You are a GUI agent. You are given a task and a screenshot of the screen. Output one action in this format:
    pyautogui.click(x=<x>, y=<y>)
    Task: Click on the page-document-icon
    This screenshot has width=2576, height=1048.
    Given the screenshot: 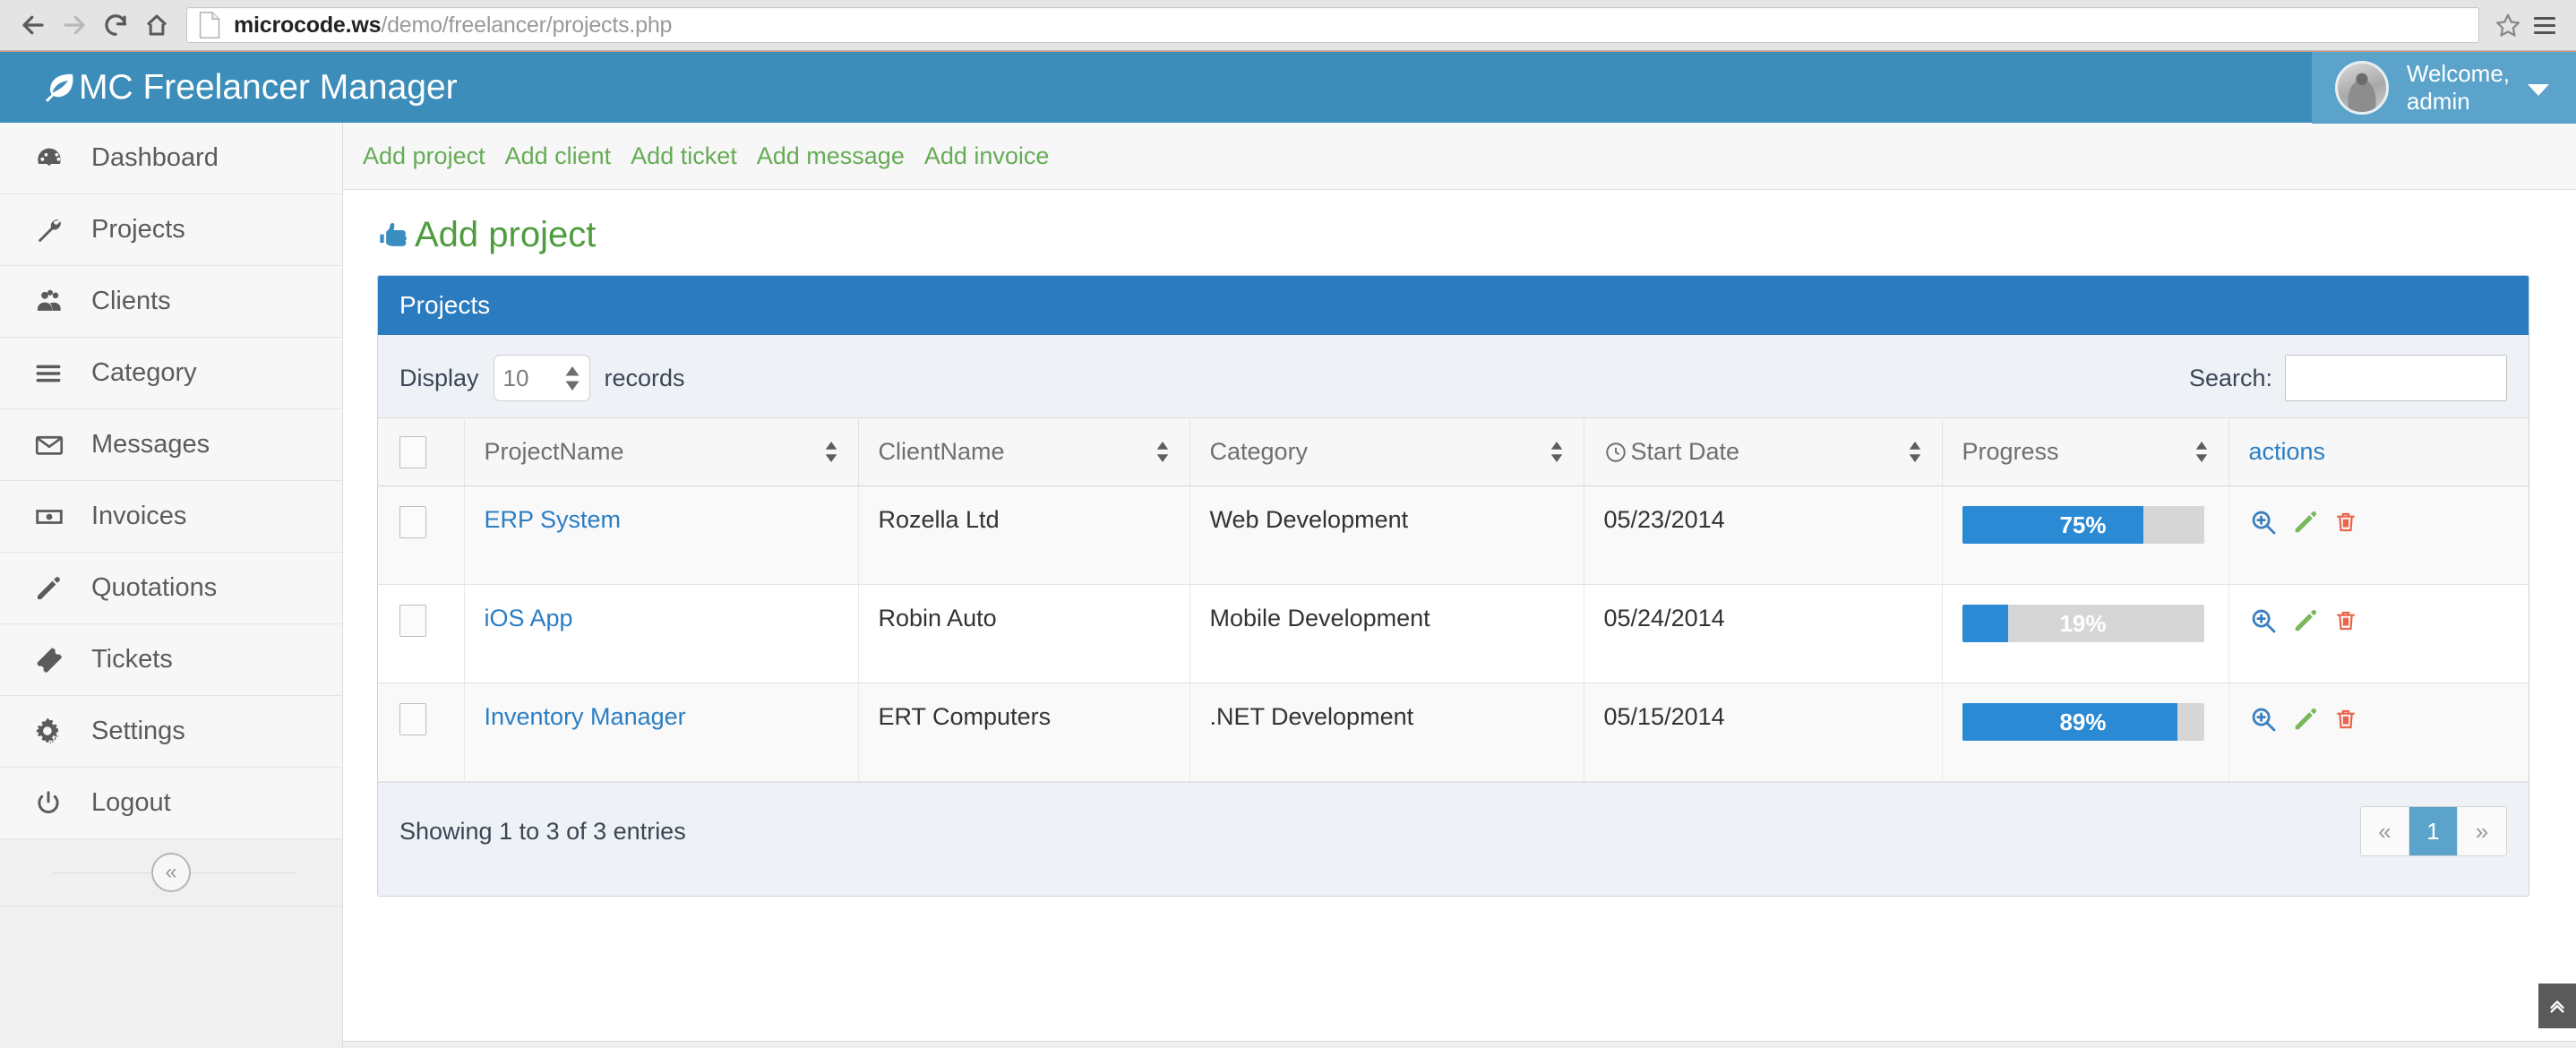 What is the action you would take?
    pyautogui.click(x=209, y=25)
    